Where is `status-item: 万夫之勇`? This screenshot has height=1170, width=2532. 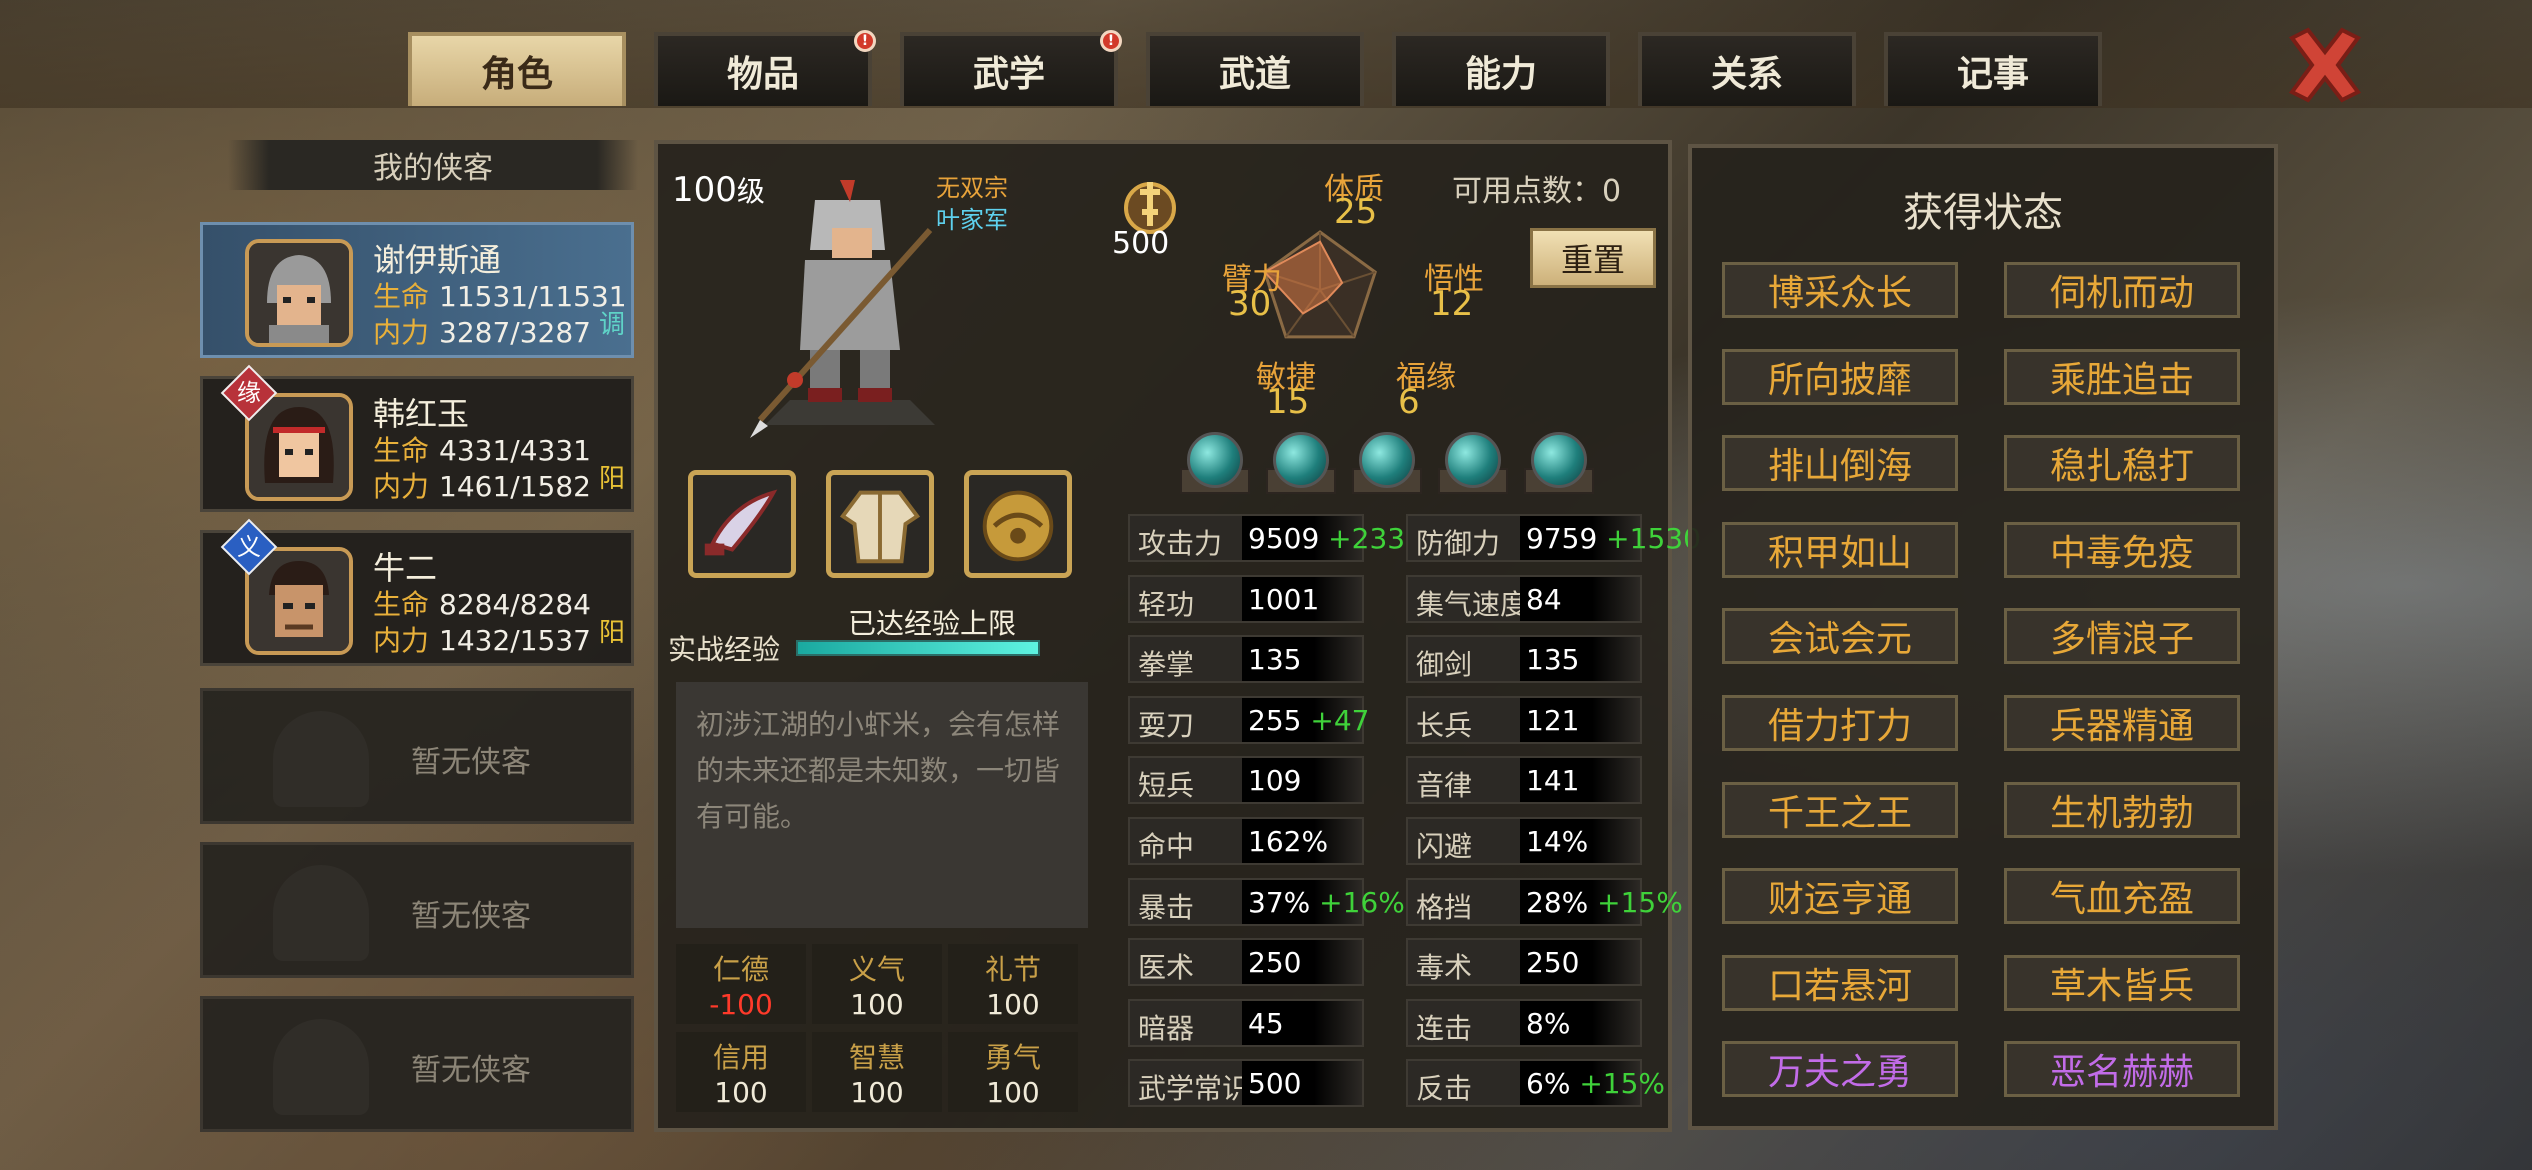 status-item: 万夫之勇 is located at coordinates (1840, 1069).